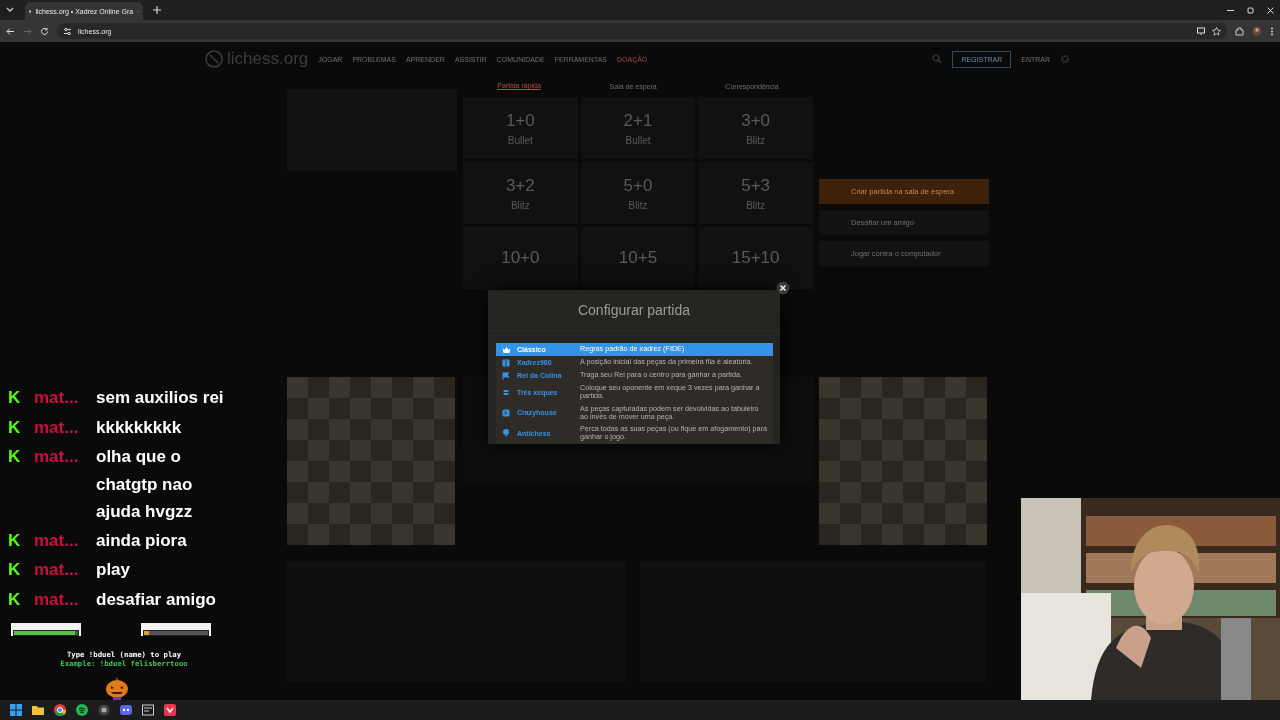 The width and height of the screenshot is (1280, 720). I want to click on time-control-button: 1+0 Bullet, so click(520, 128).